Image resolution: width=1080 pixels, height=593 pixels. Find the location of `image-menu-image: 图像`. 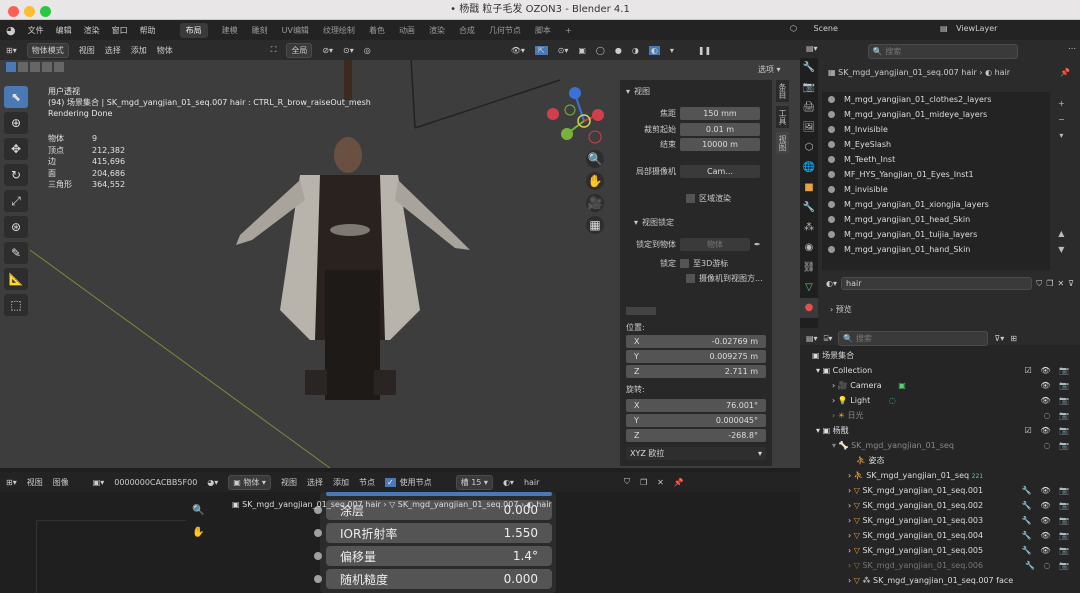

image-menu-image: 图像 is located at coordinates (61, 482).